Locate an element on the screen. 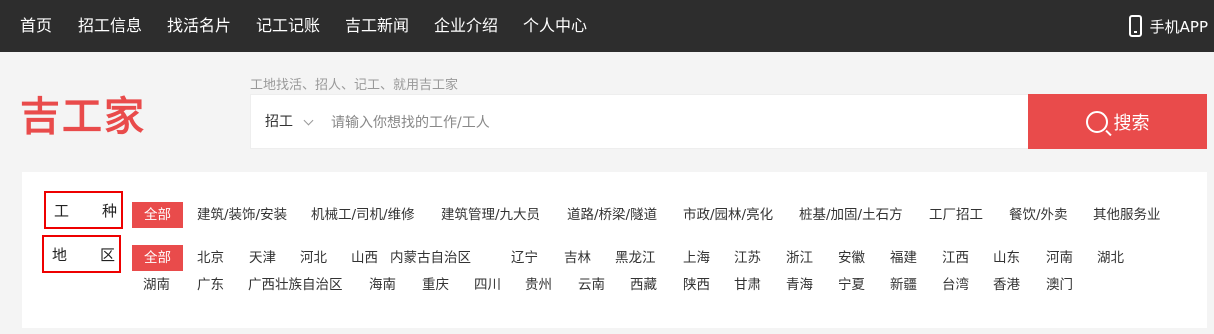  region-option: 甘肃 is located at coordinates (747, 285).